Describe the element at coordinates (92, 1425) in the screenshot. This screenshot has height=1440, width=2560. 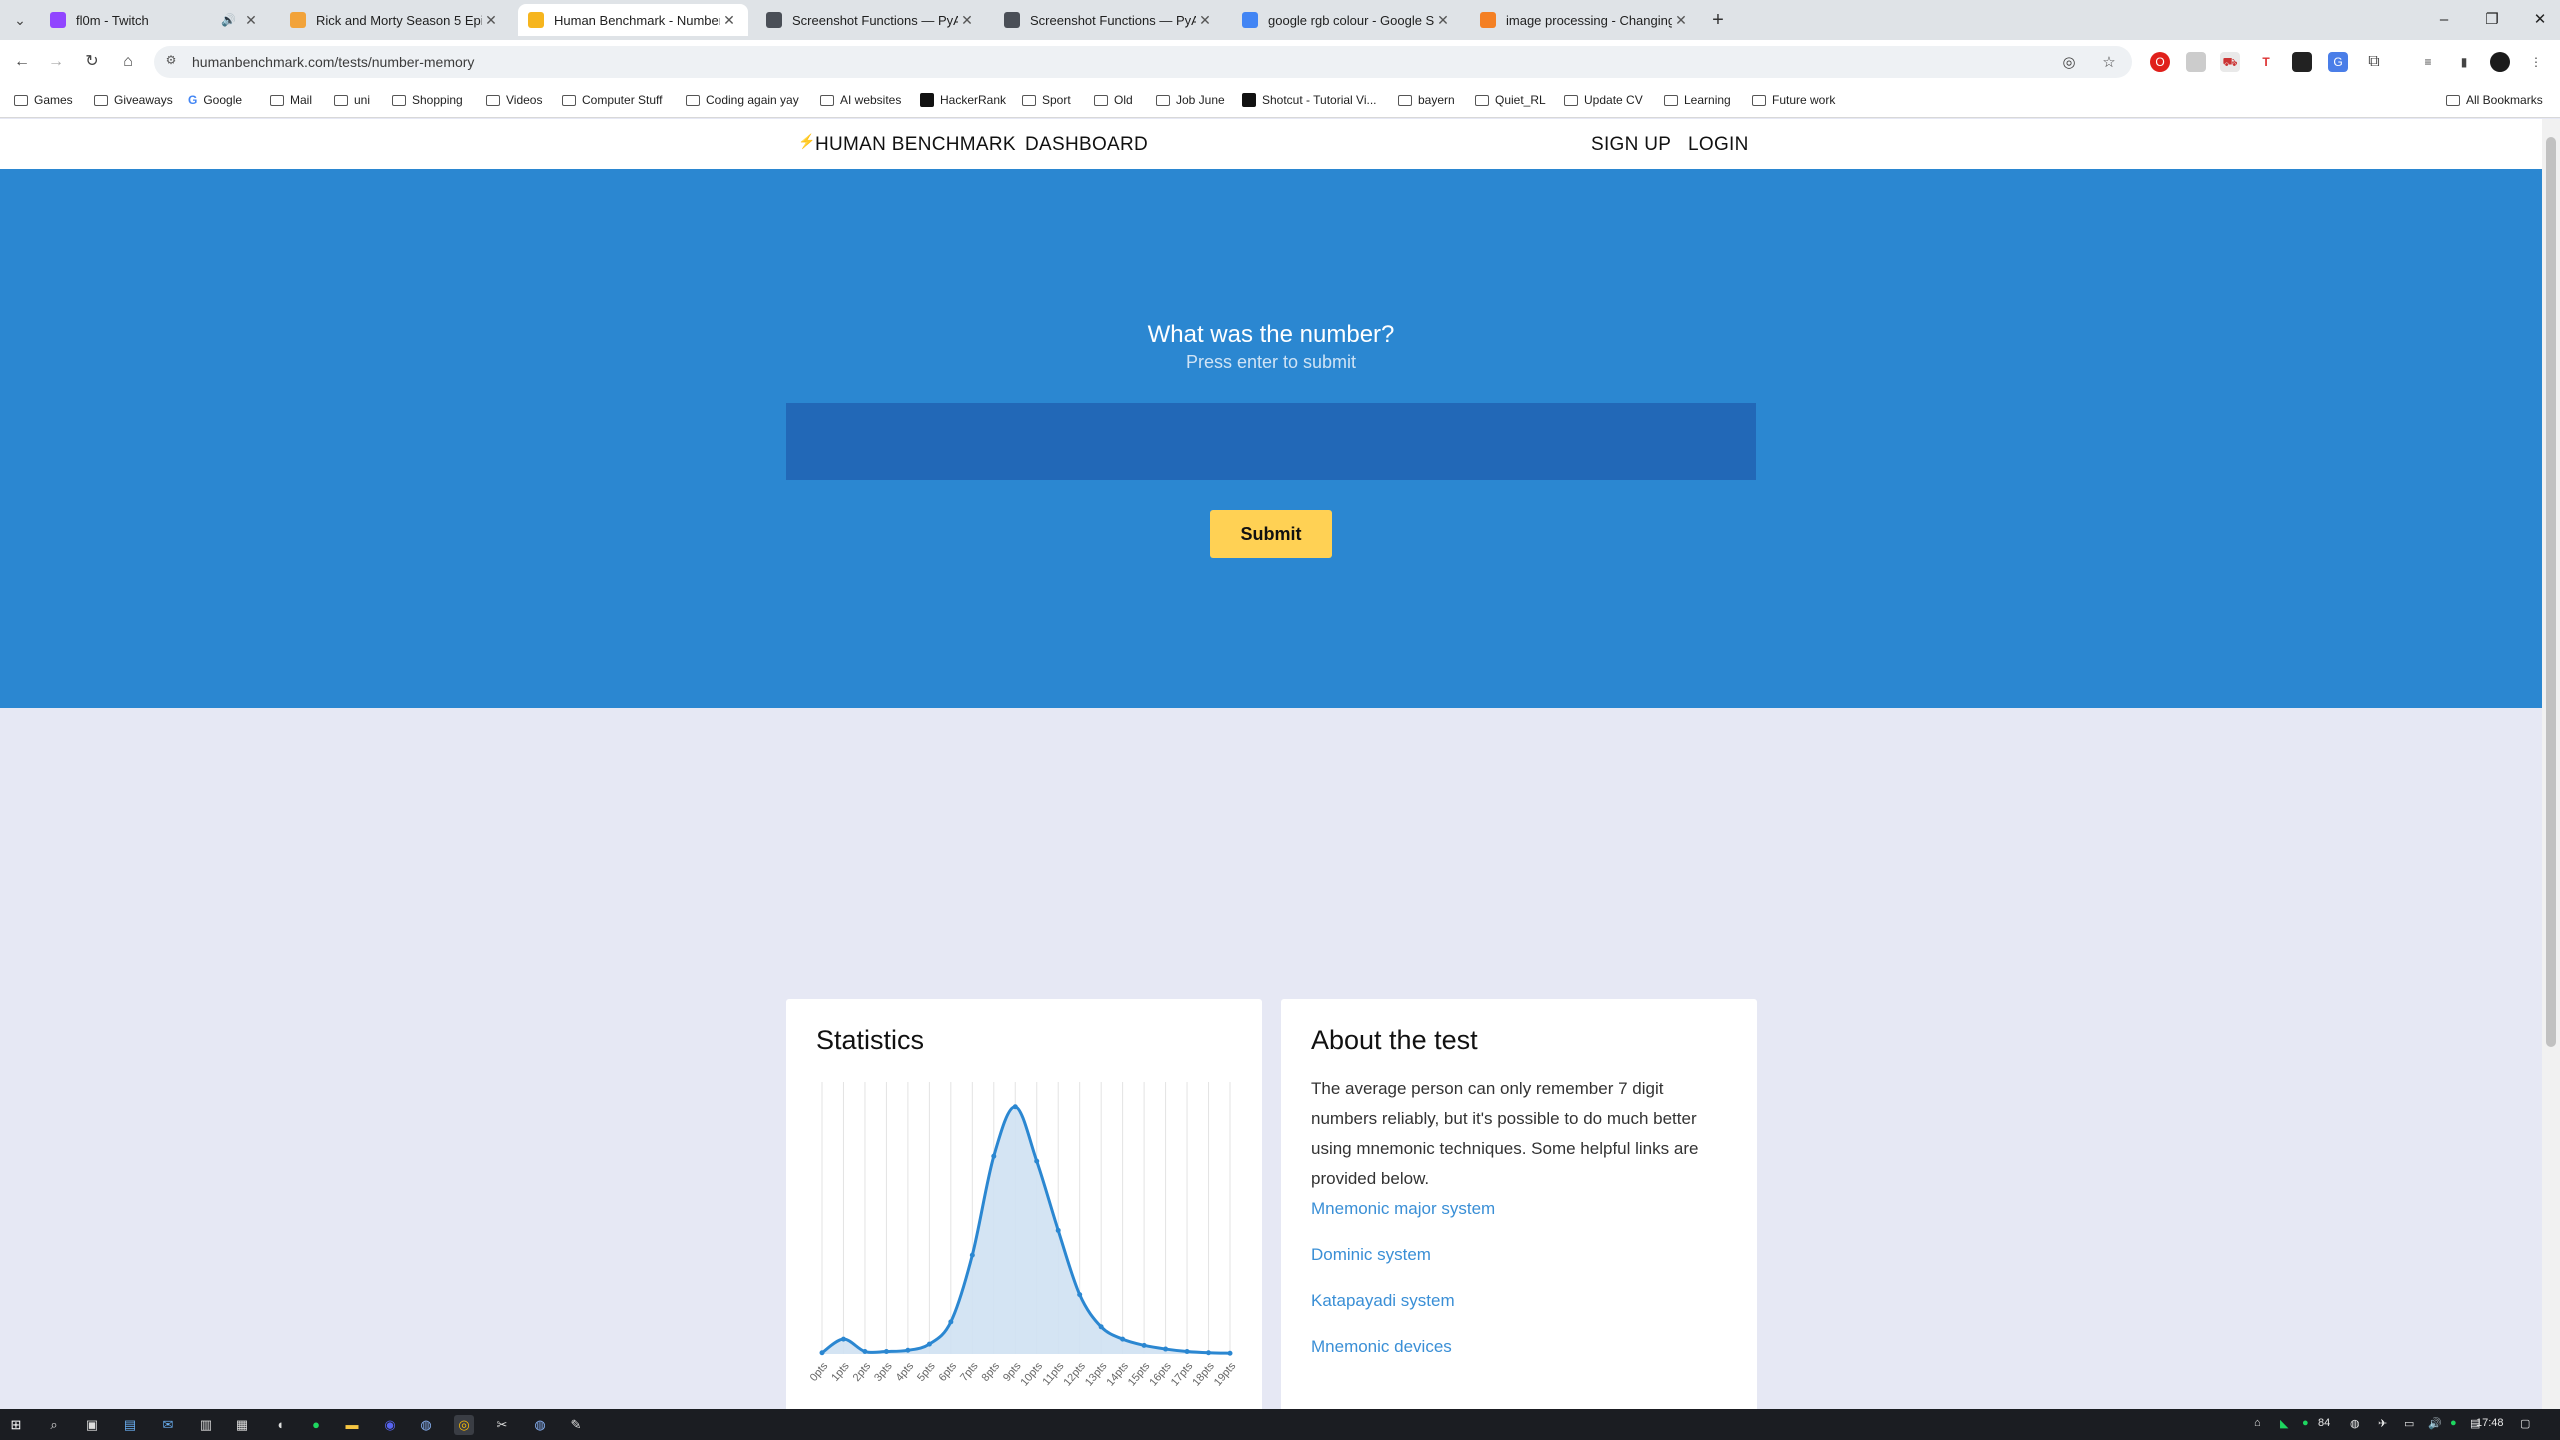
I see `task-view-icon: ▣` at that location.